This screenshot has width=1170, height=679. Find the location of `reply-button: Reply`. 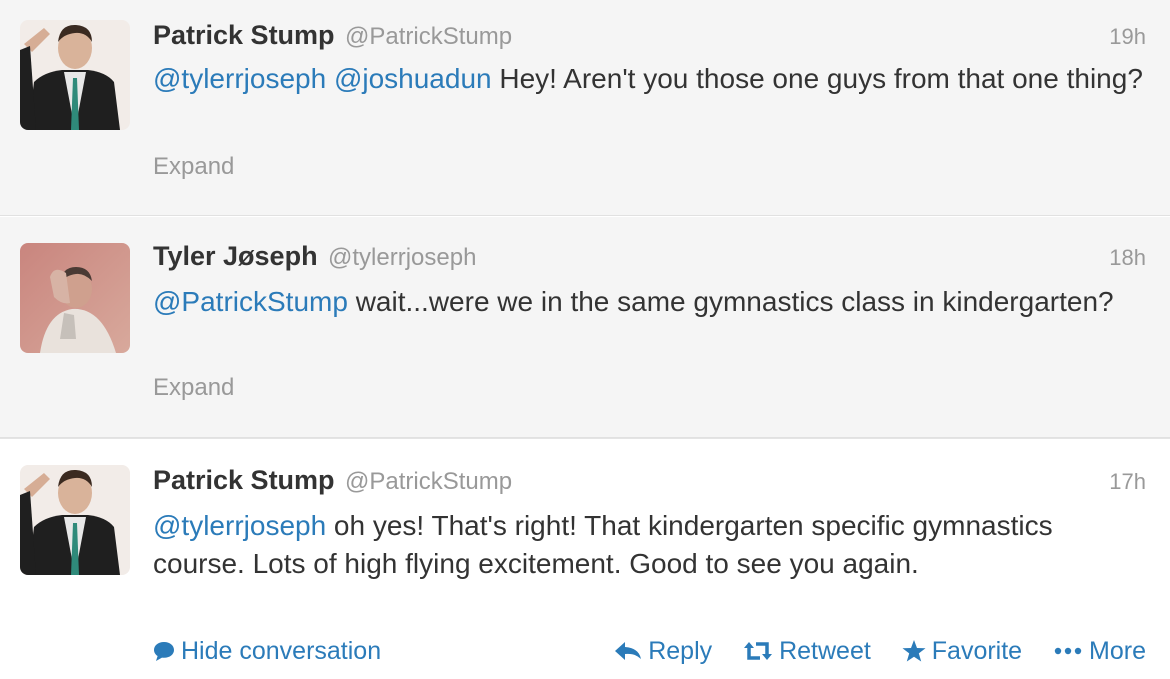

reply-button: Reply is located at coordinates (663, 651).